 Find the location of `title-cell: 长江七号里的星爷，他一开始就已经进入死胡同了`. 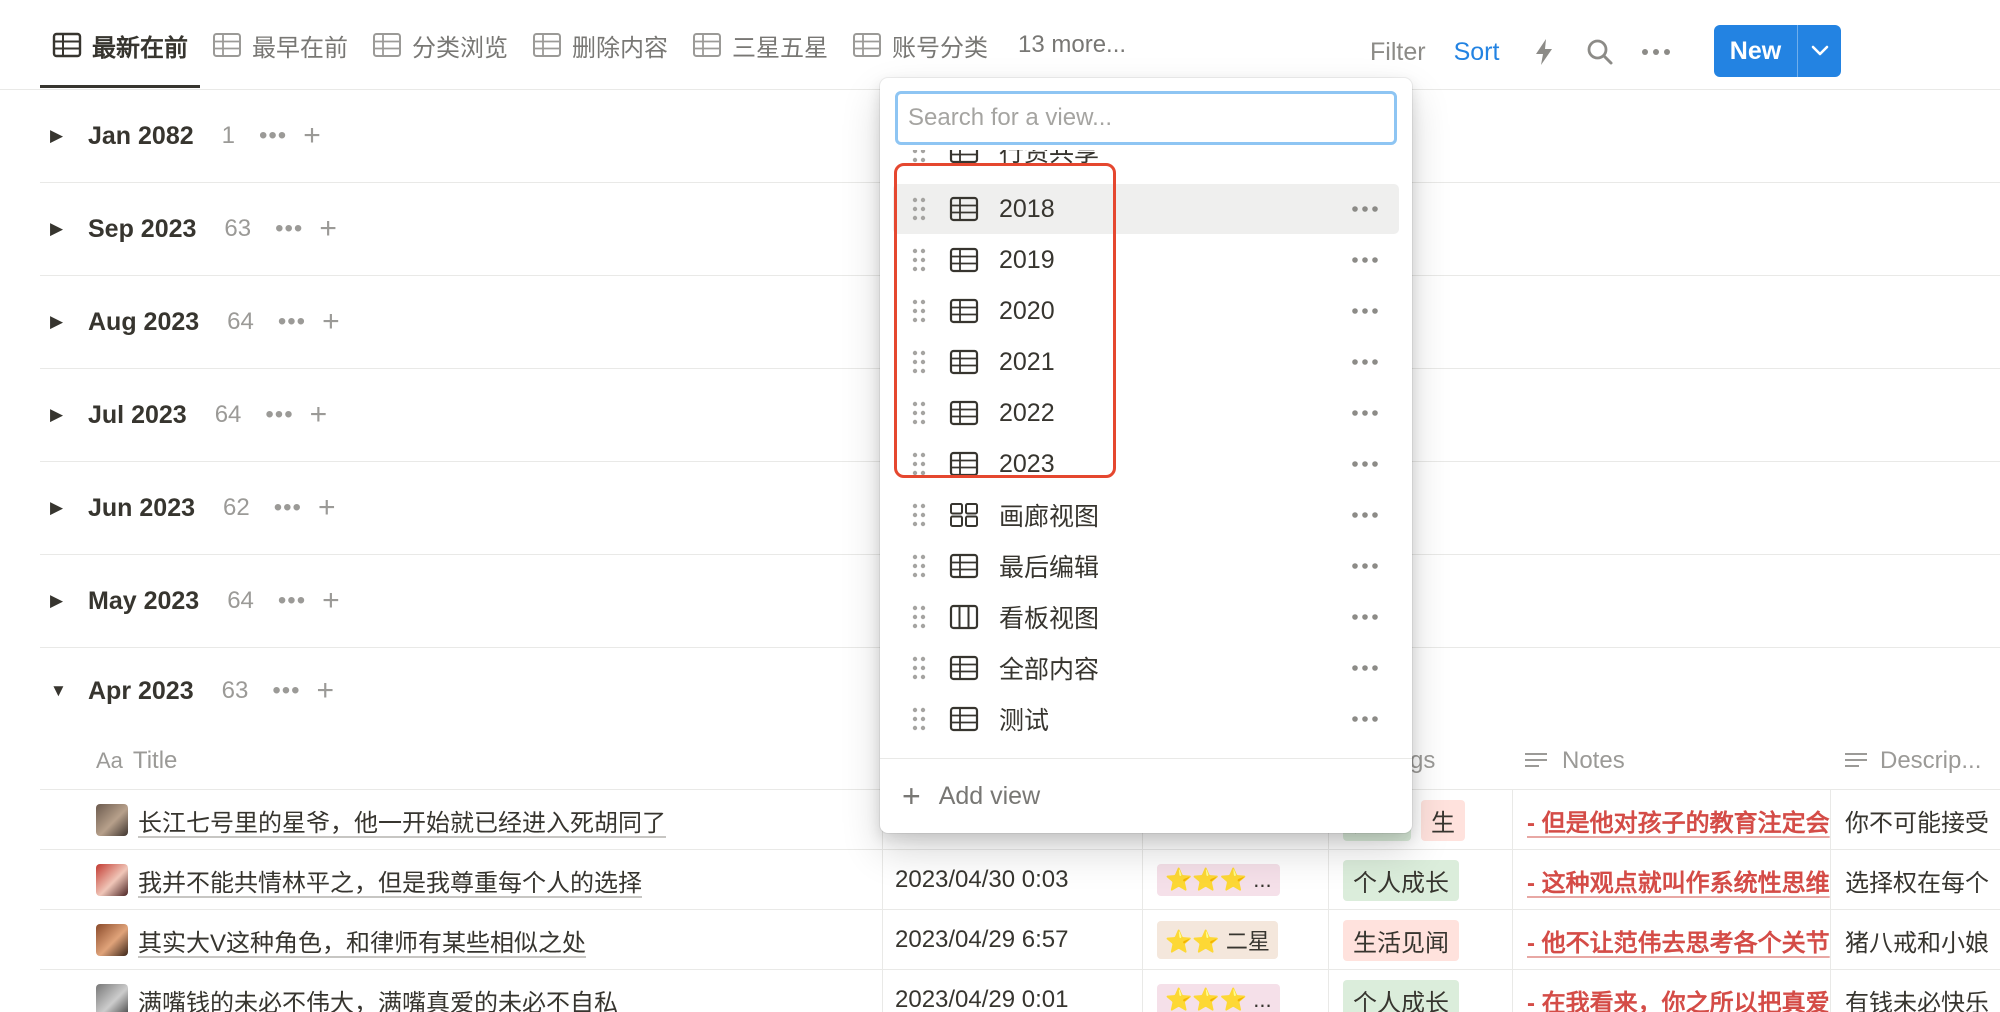

title-cell: 长江七号里的星爷，他一开始就已经进入死胡同了 is located at coordinates (504, 820).